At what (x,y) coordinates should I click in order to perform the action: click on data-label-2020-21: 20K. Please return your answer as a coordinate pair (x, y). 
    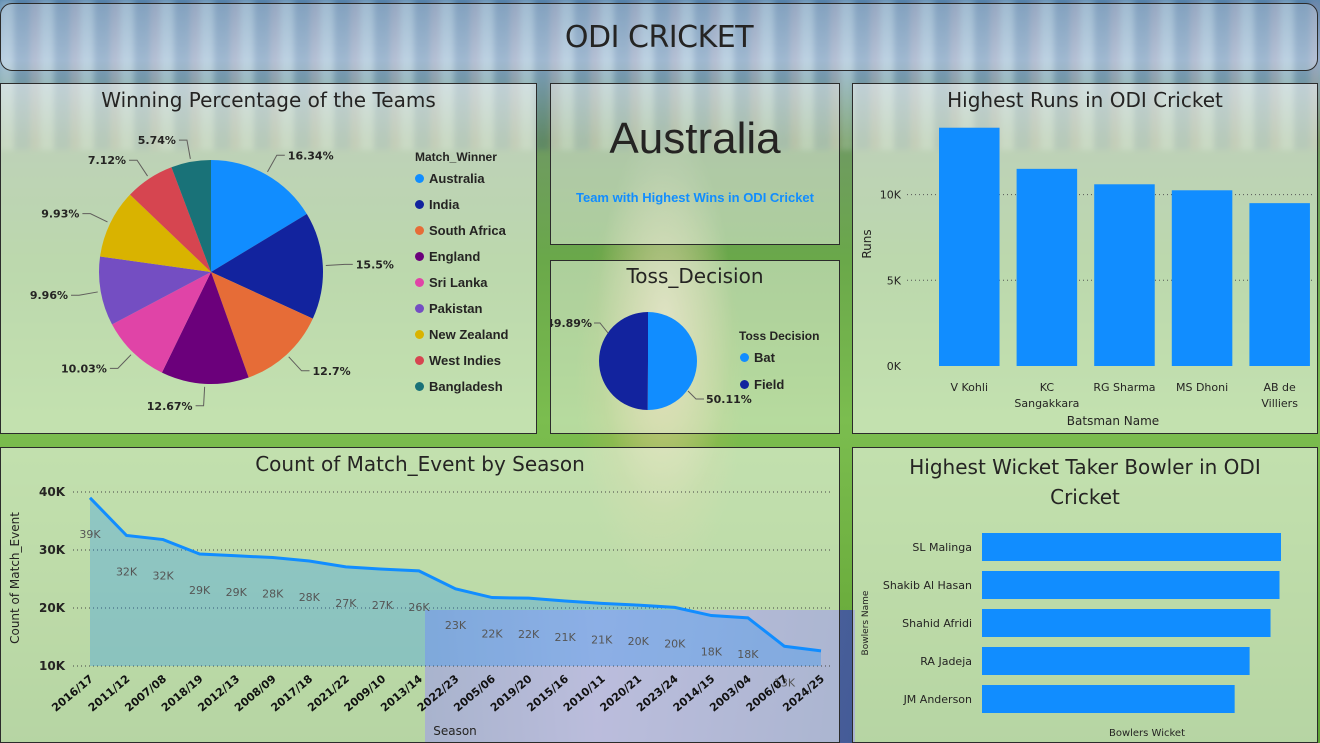
    Looking at the image, I should click on (639, 641).